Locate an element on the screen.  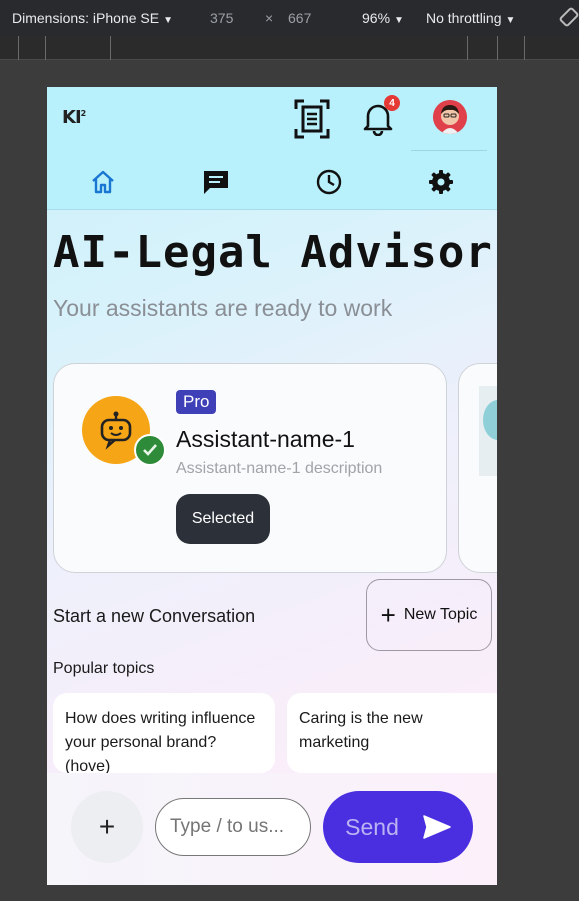
document-scan-icon is located at coordinates (312, 119).